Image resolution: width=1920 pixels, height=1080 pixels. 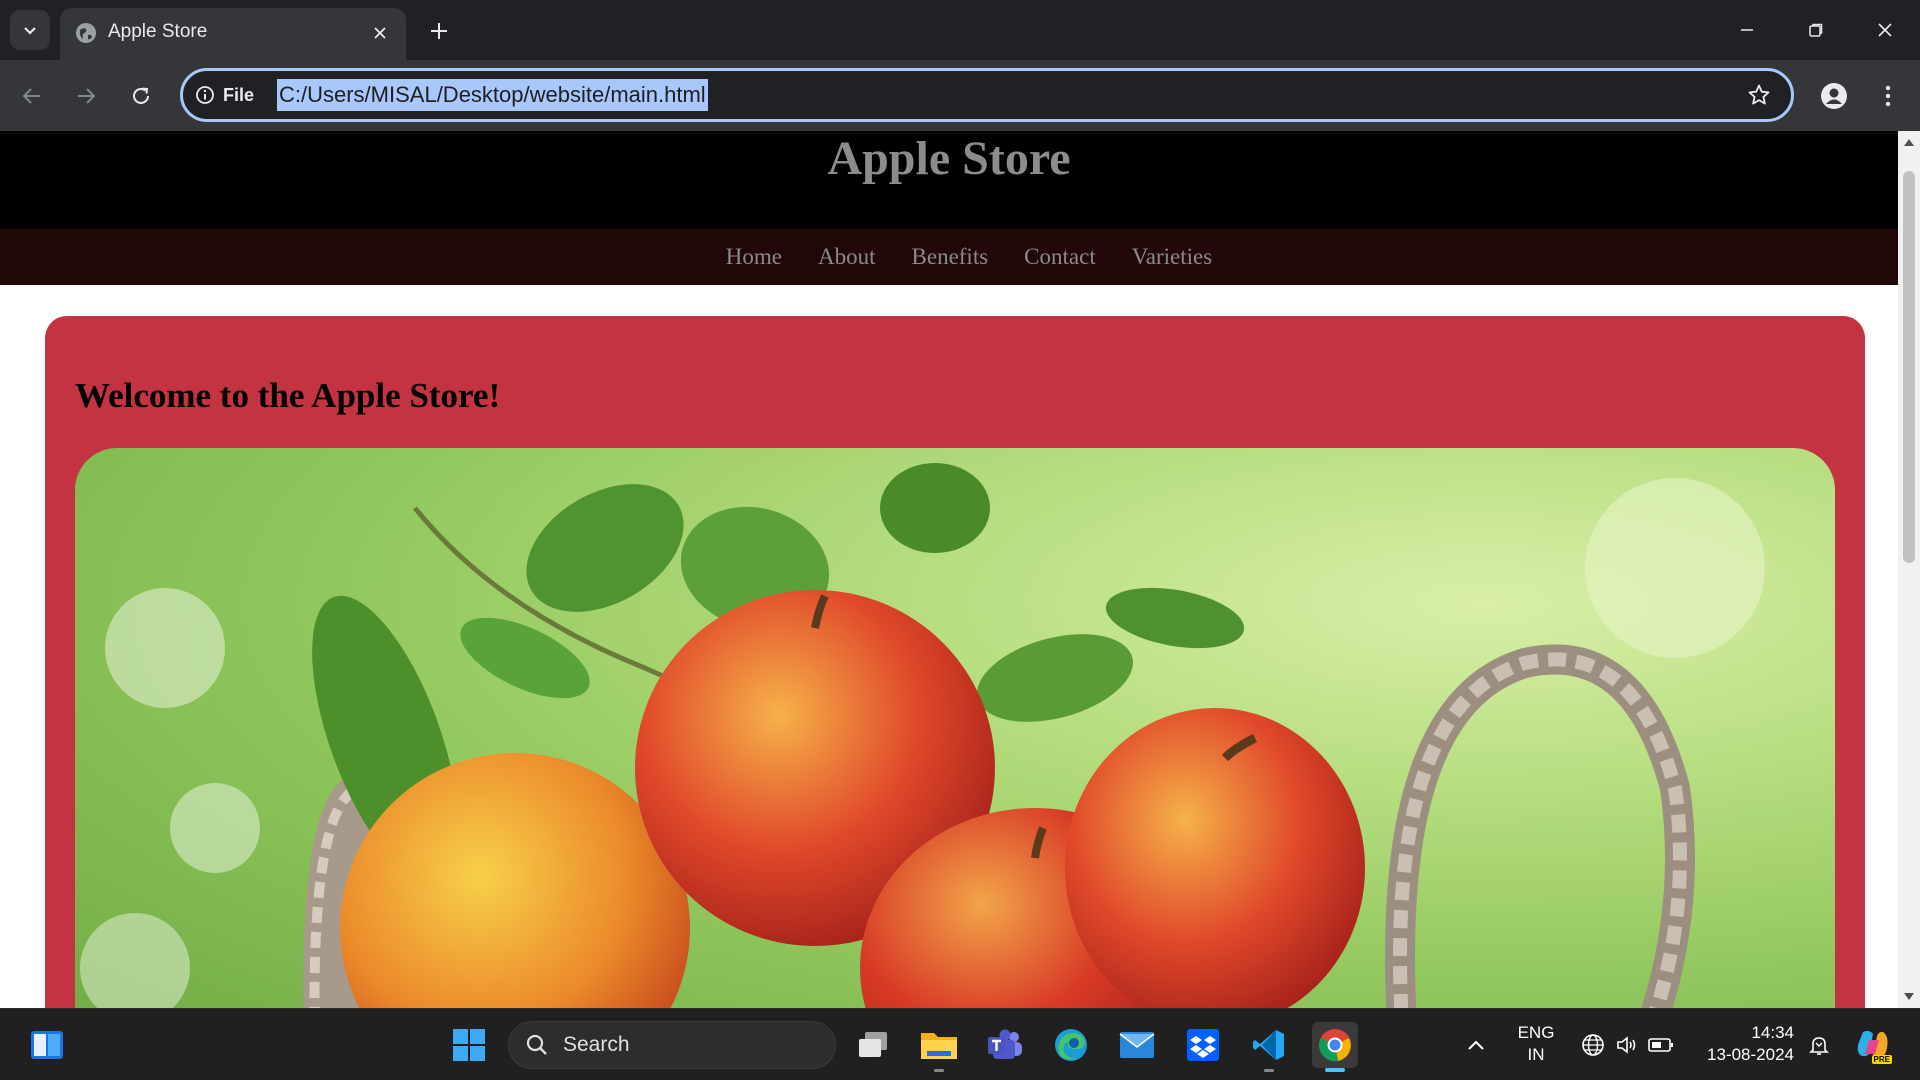 I want to click on copilot-button: PRE, so click(x=1873, y=1045).